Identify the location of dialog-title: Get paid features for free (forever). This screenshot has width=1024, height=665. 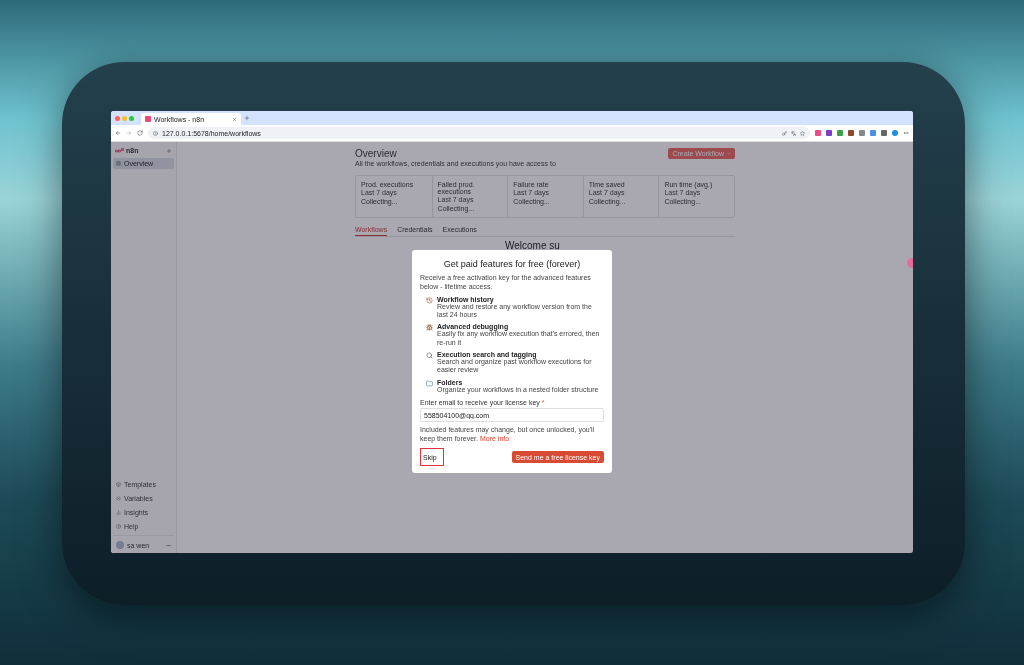
(512, 264).